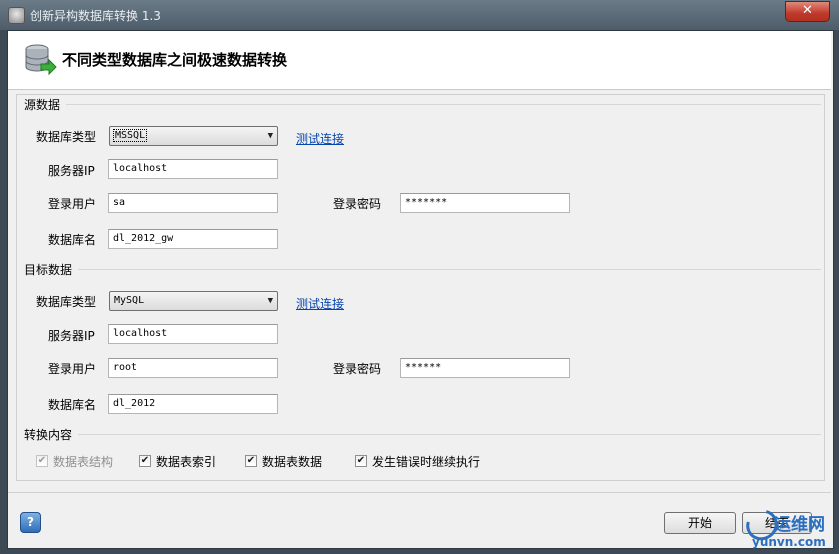 Image resolution: width=839 pixels, height=554 pixels. I want to click on source-server-label: 服务器IP, so click(71, 171).